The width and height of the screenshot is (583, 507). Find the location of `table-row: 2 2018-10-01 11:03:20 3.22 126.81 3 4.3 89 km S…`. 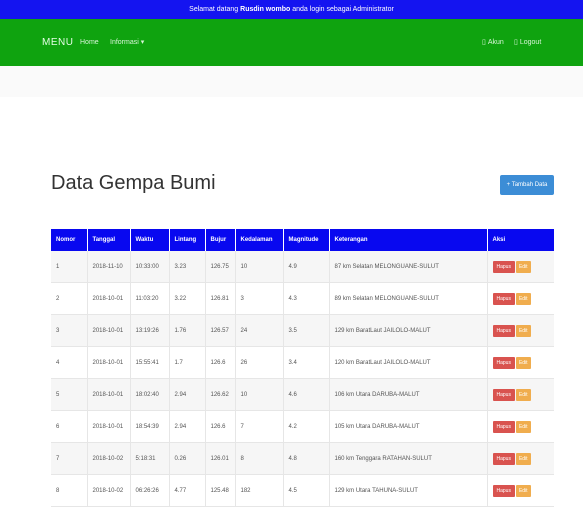

table-row: 2 2018-10-01 11:03:20 3.22 126.81 3 4.3 89 km S… is located at coordinates (302, 298).